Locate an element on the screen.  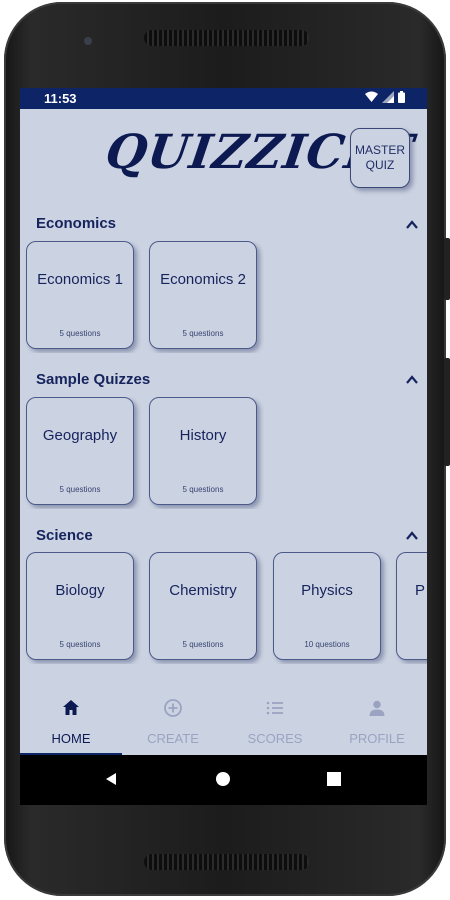
recent-apps-icon is located at coordinates (334, 779).